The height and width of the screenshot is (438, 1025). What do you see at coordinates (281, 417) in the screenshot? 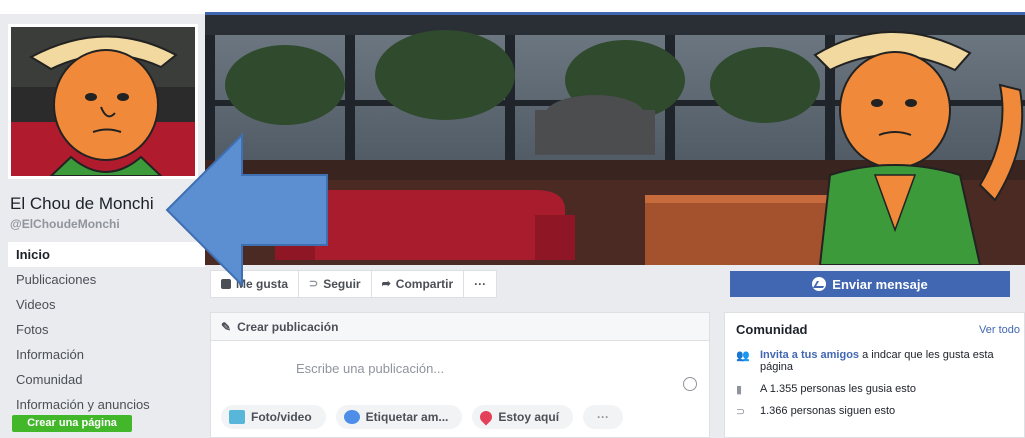
I see `photo-video-label: Foto/video` at bounding box center [281, 417].